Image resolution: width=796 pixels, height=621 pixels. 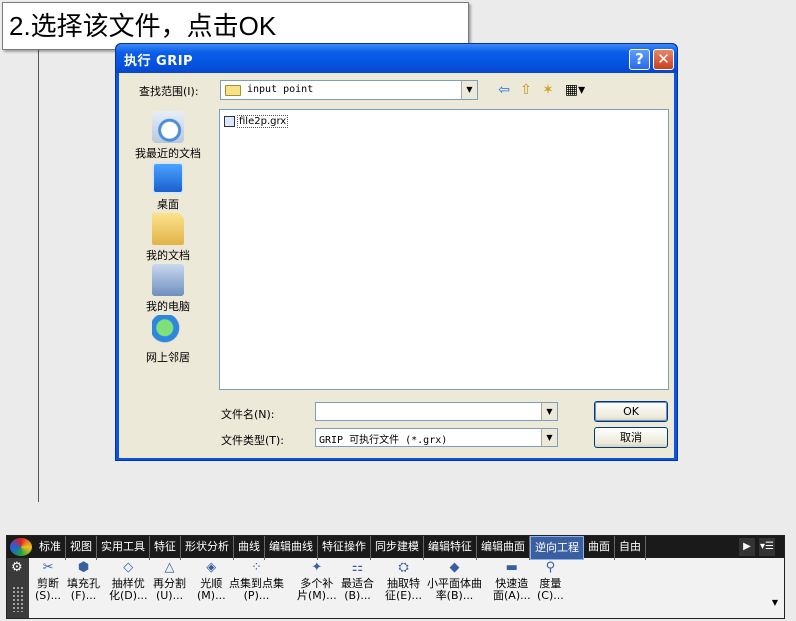 What do you see at coordinates (168, 357) in the screenshot?
I see `place-label: 网上邻居` at bounding box center [168, 357].